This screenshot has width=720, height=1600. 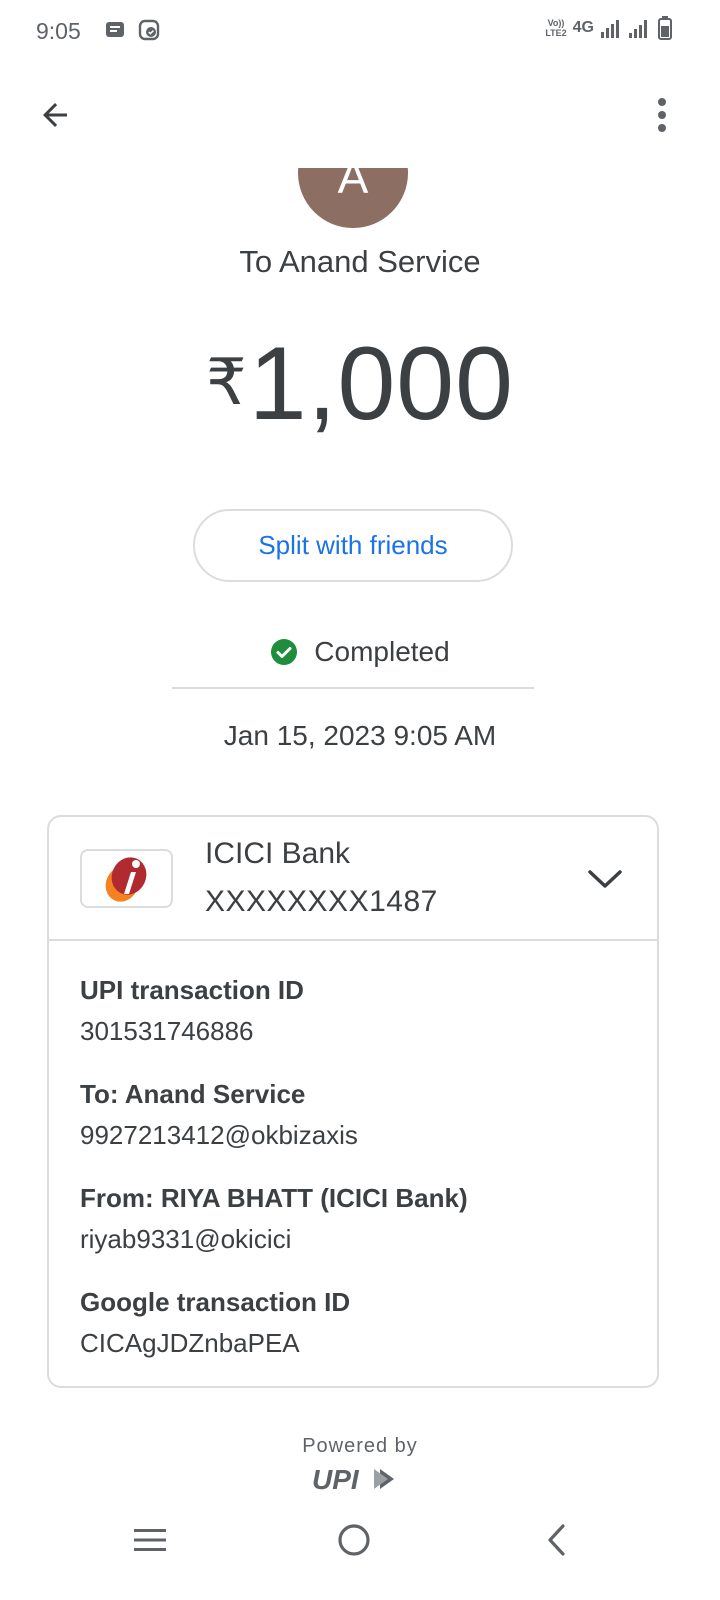 I want to click on home-button, so click(x=354, y=1540).